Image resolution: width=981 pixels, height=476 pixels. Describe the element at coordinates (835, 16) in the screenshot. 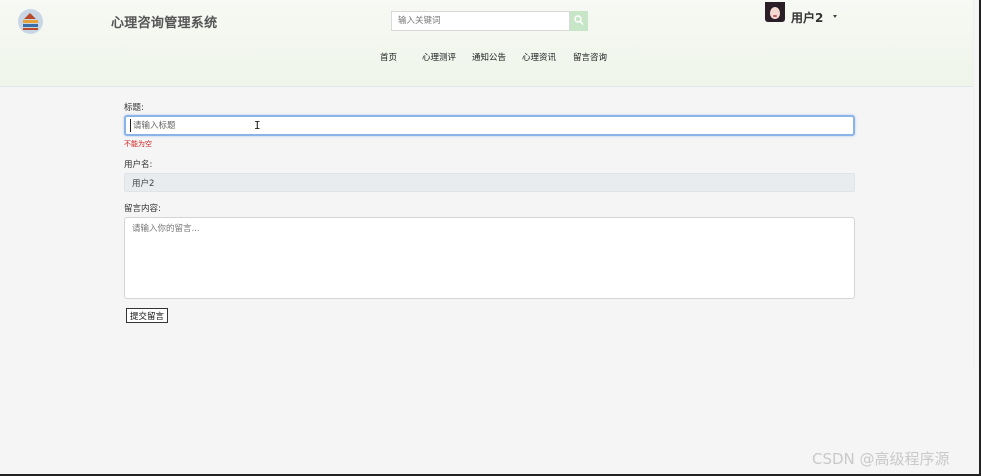

I see `chevron-down-icon` at that location.